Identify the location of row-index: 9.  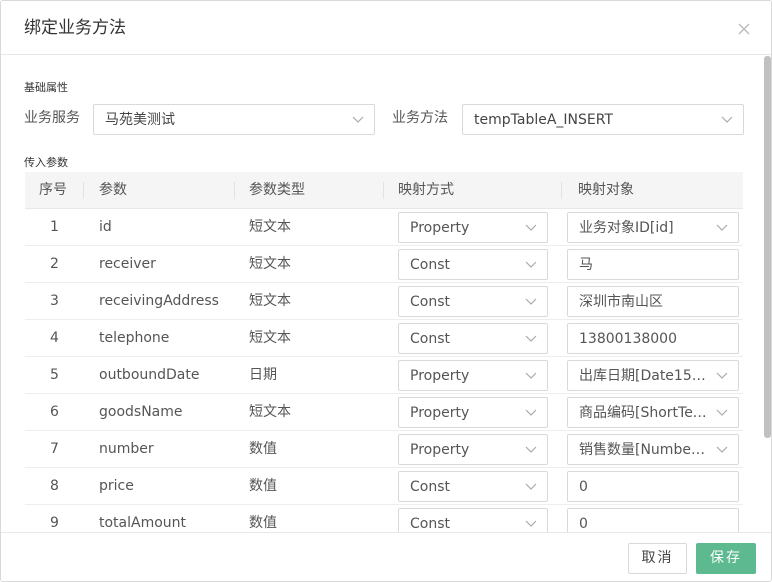
(54, 523).